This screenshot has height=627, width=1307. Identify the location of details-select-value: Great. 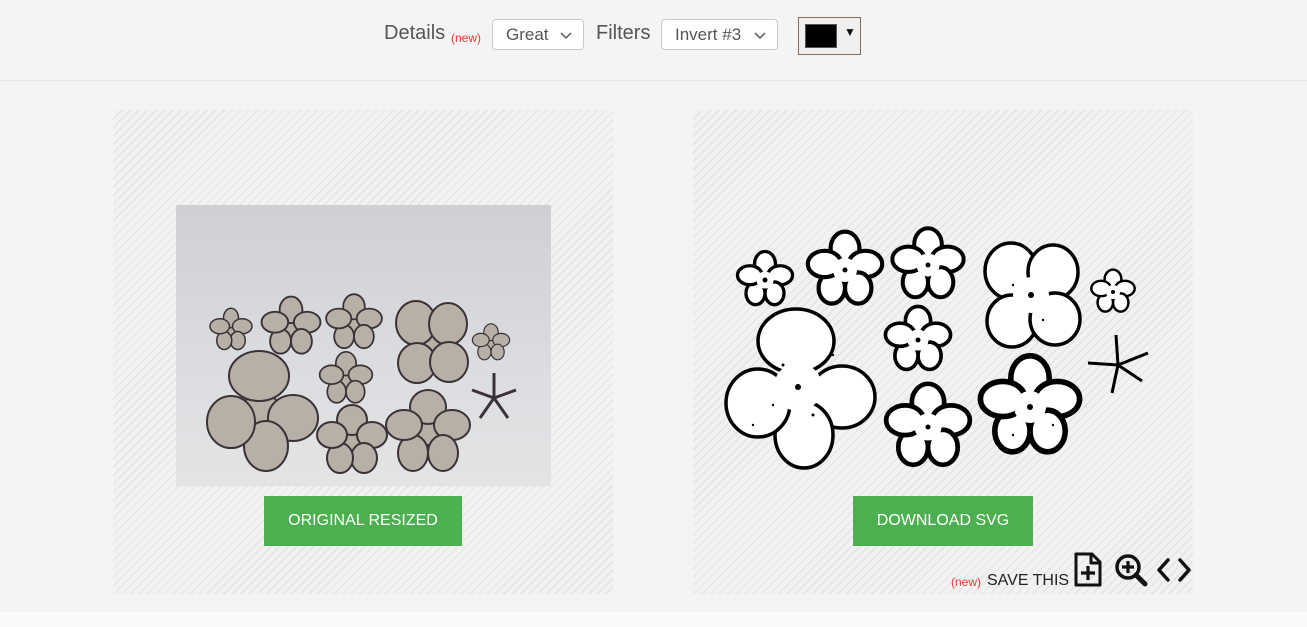
(527, 34).